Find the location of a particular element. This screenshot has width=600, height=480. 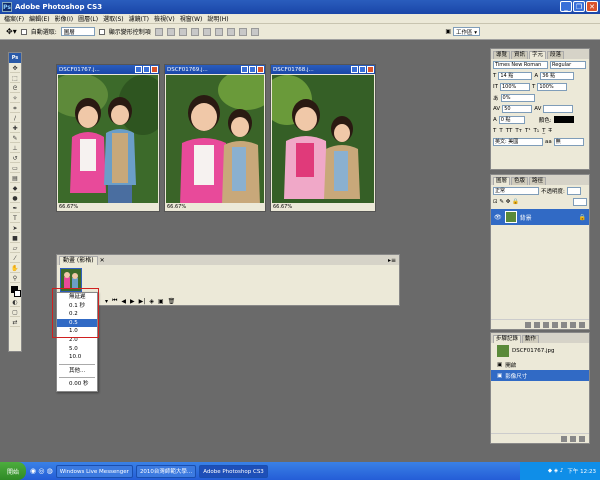

document-window-3: DSCF01768.j... 66.67% is located at coordinates (323, 138).